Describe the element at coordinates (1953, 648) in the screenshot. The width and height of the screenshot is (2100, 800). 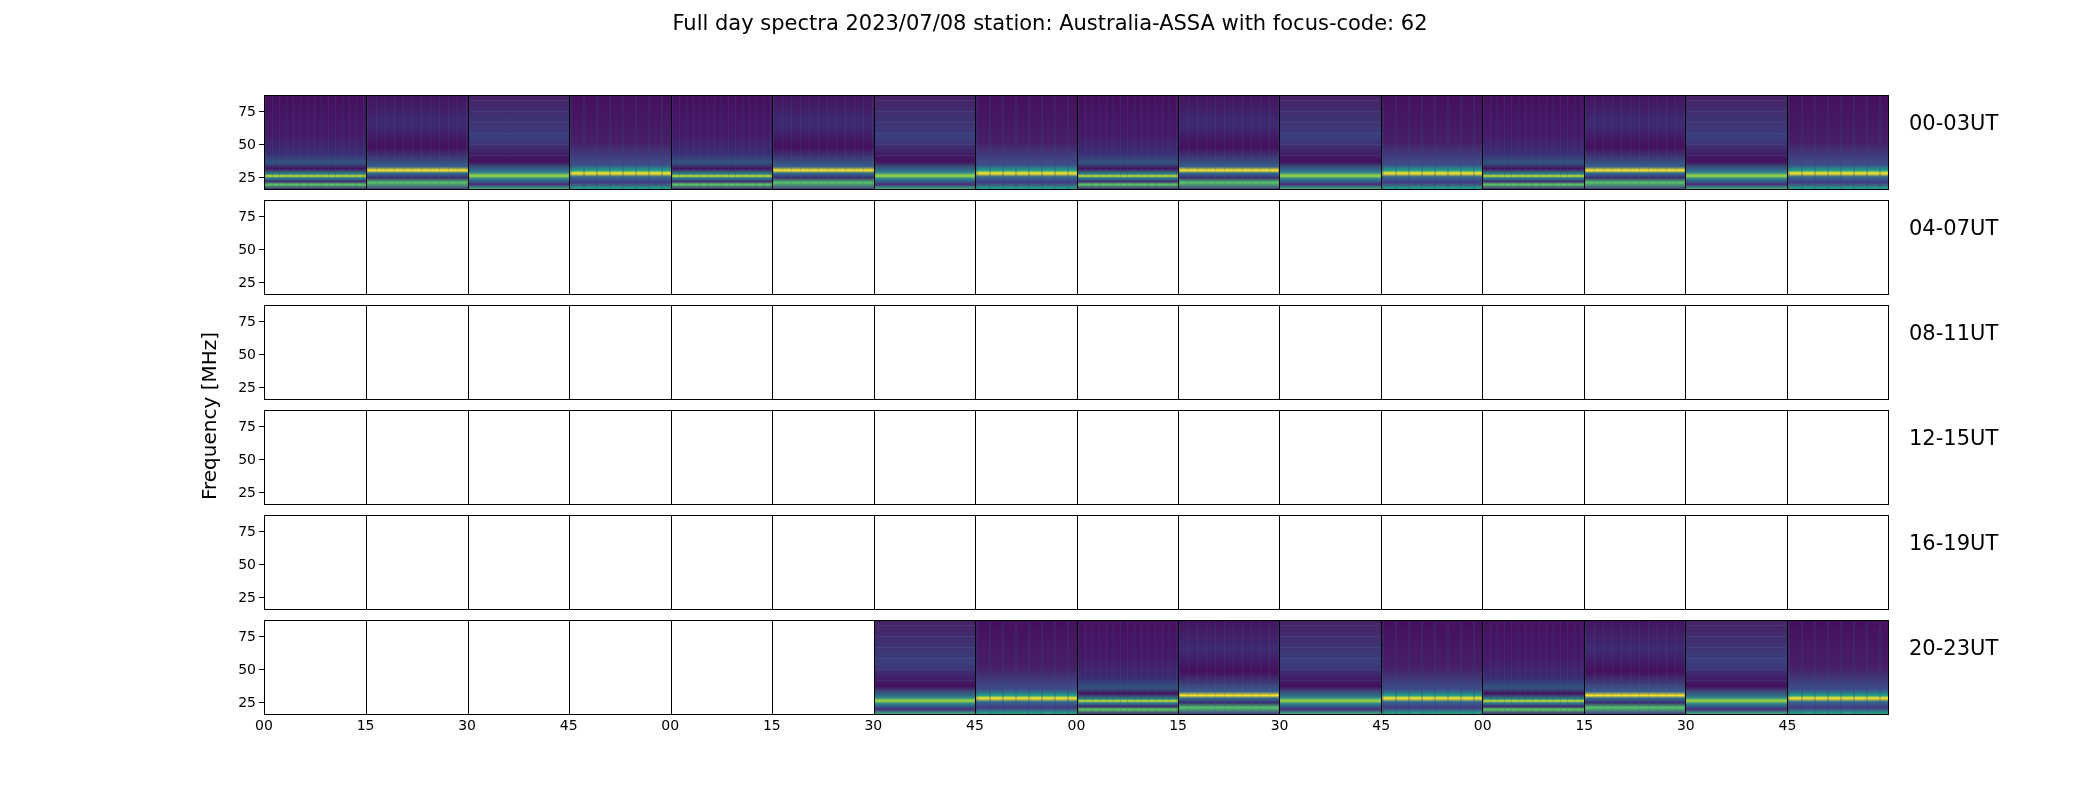
I see `row-label: 20-23UT` at that location.